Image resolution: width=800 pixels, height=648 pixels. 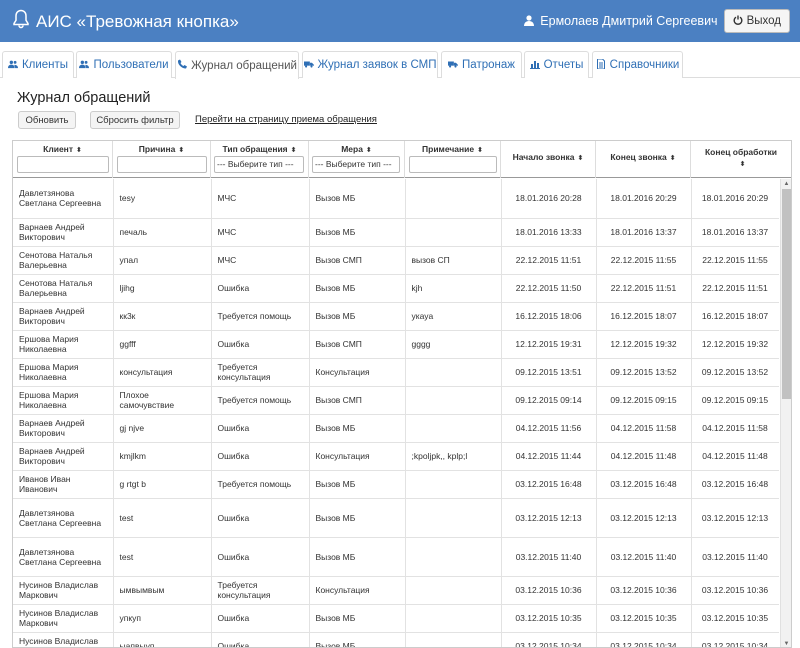 I want to click on col-header-client: Клиент ⬍, so click(x=63, y=159).